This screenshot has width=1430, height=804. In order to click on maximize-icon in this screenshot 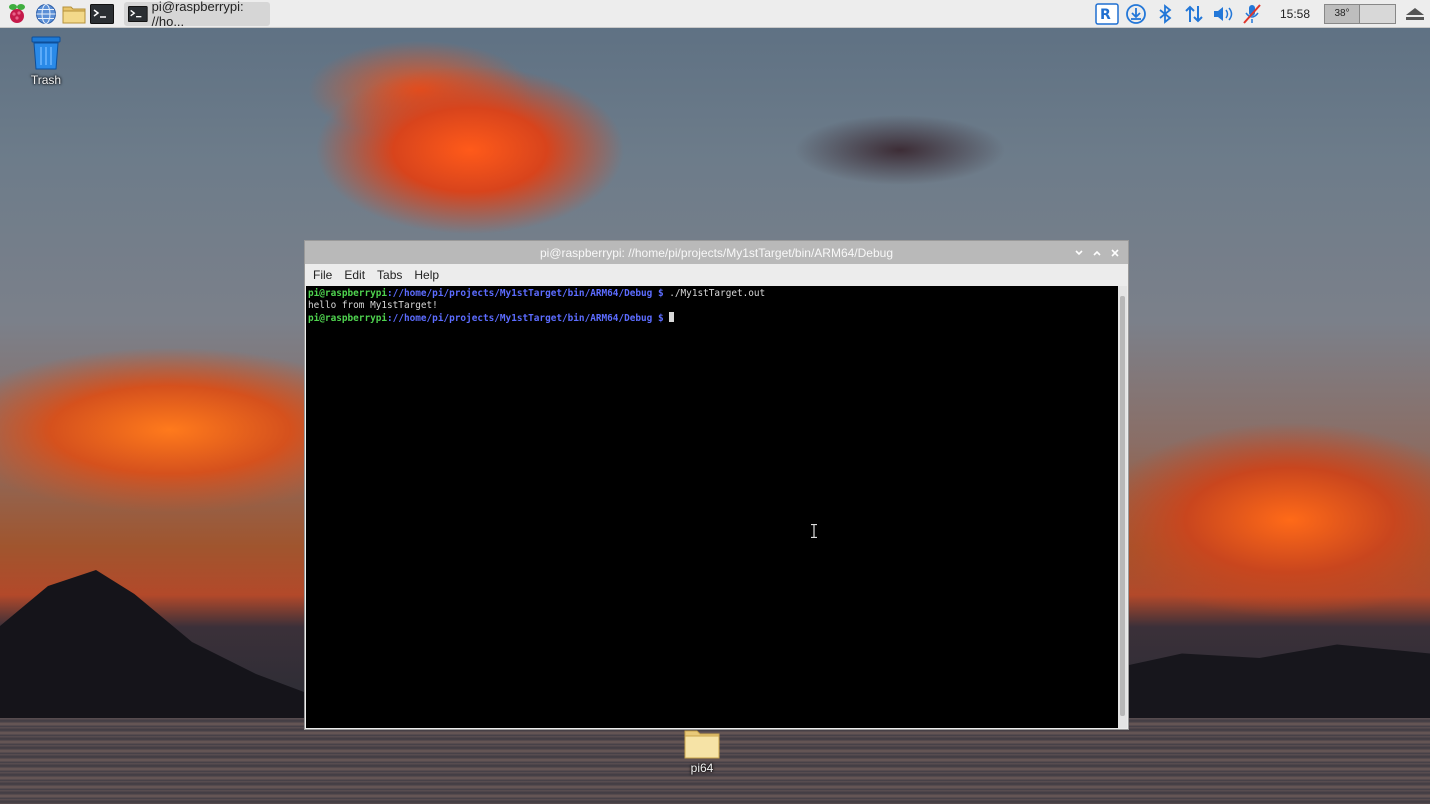, I will do `click(1097, 253)`.